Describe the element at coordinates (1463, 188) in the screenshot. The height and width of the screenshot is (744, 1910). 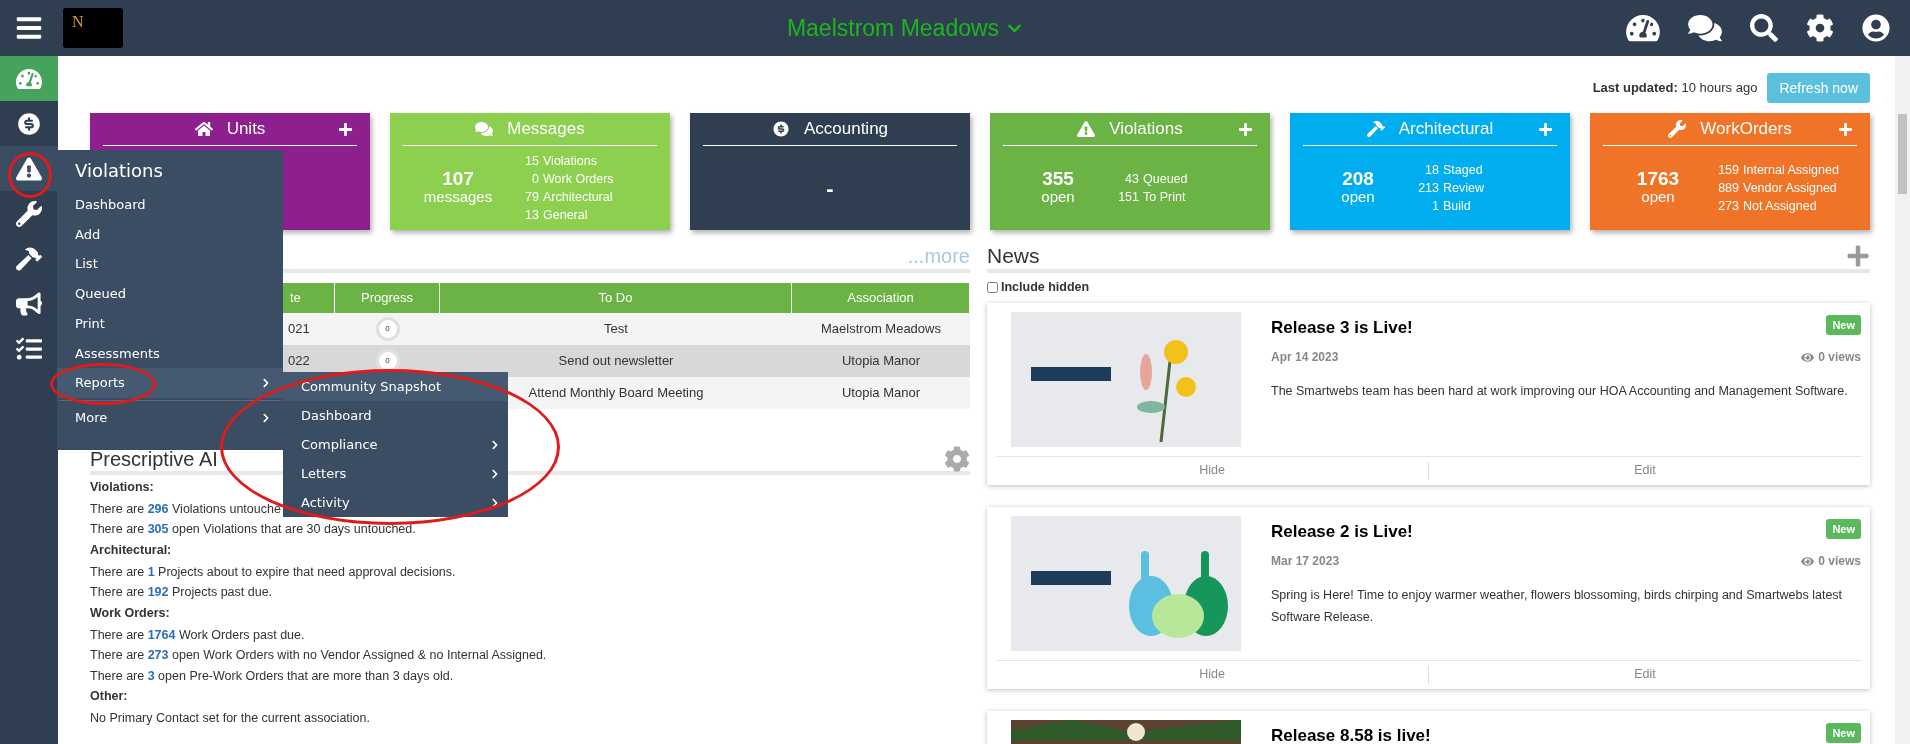
I see `stat-label: Review` at that location.